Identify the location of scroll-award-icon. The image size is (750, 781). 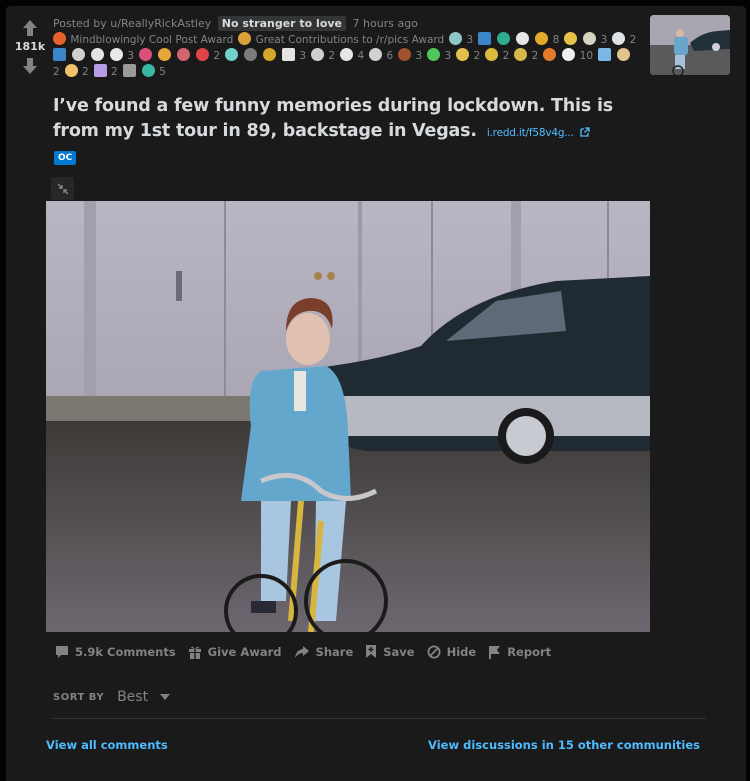
(624, 54).